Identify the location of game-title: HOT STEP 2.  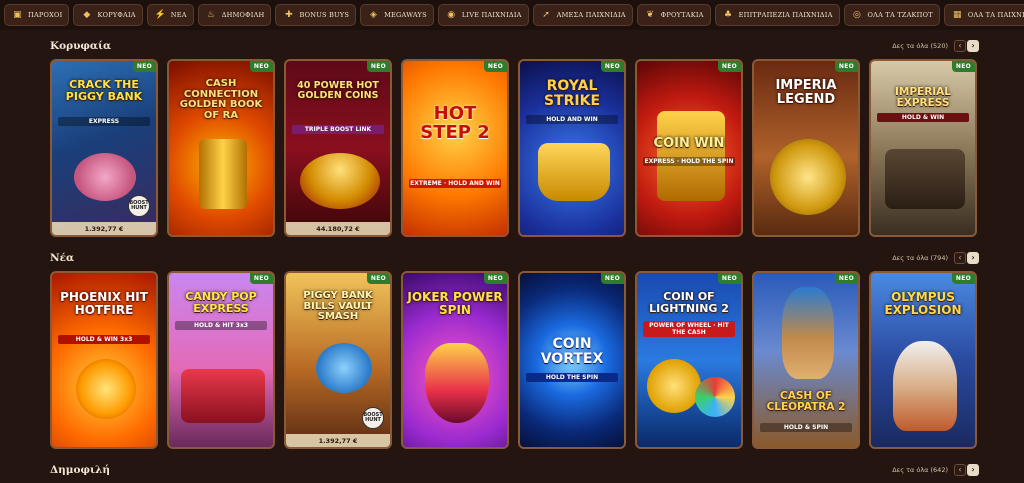
(455, 123).